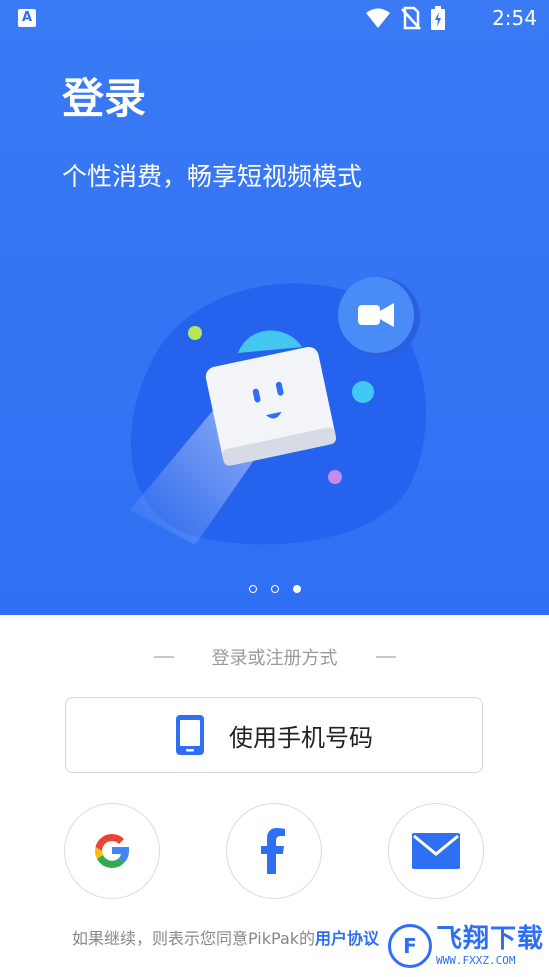 This screenshot has height=977, width=549. I want to click on terms-notice: 如果继续，则表示您同意PikPak的用户协议, so click(225, 939).